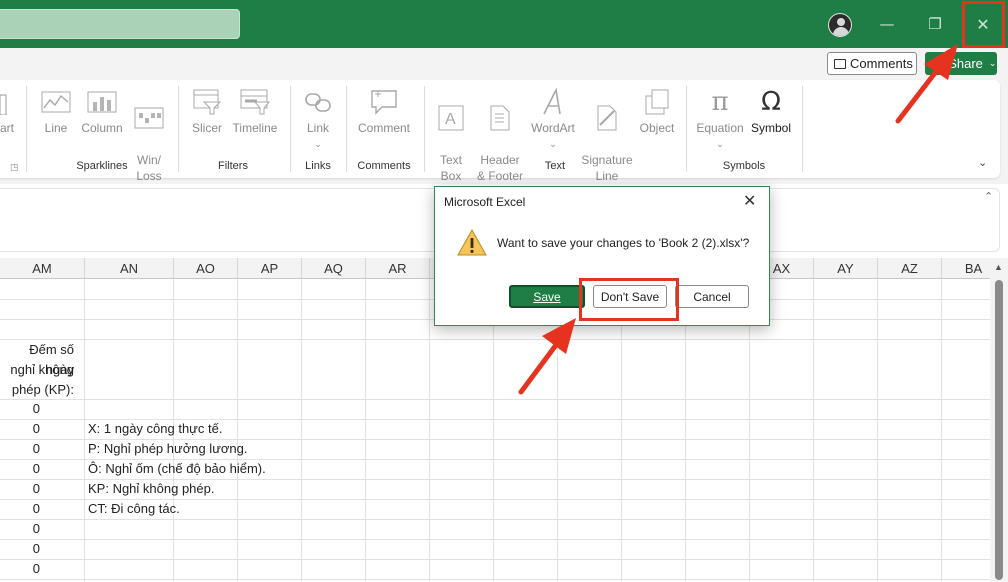 This screenshot has width=1008, height=582. What do you see at coordinates (102, 102) in the screenshot?
I see `column-sparkline-icon` at bounding box center [102, 102].